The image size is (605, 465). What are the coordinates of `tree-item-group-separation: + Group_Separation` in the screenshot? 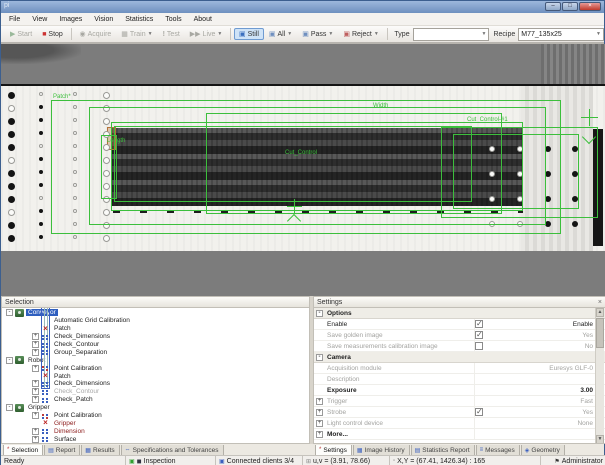 It's located at (155, 352).